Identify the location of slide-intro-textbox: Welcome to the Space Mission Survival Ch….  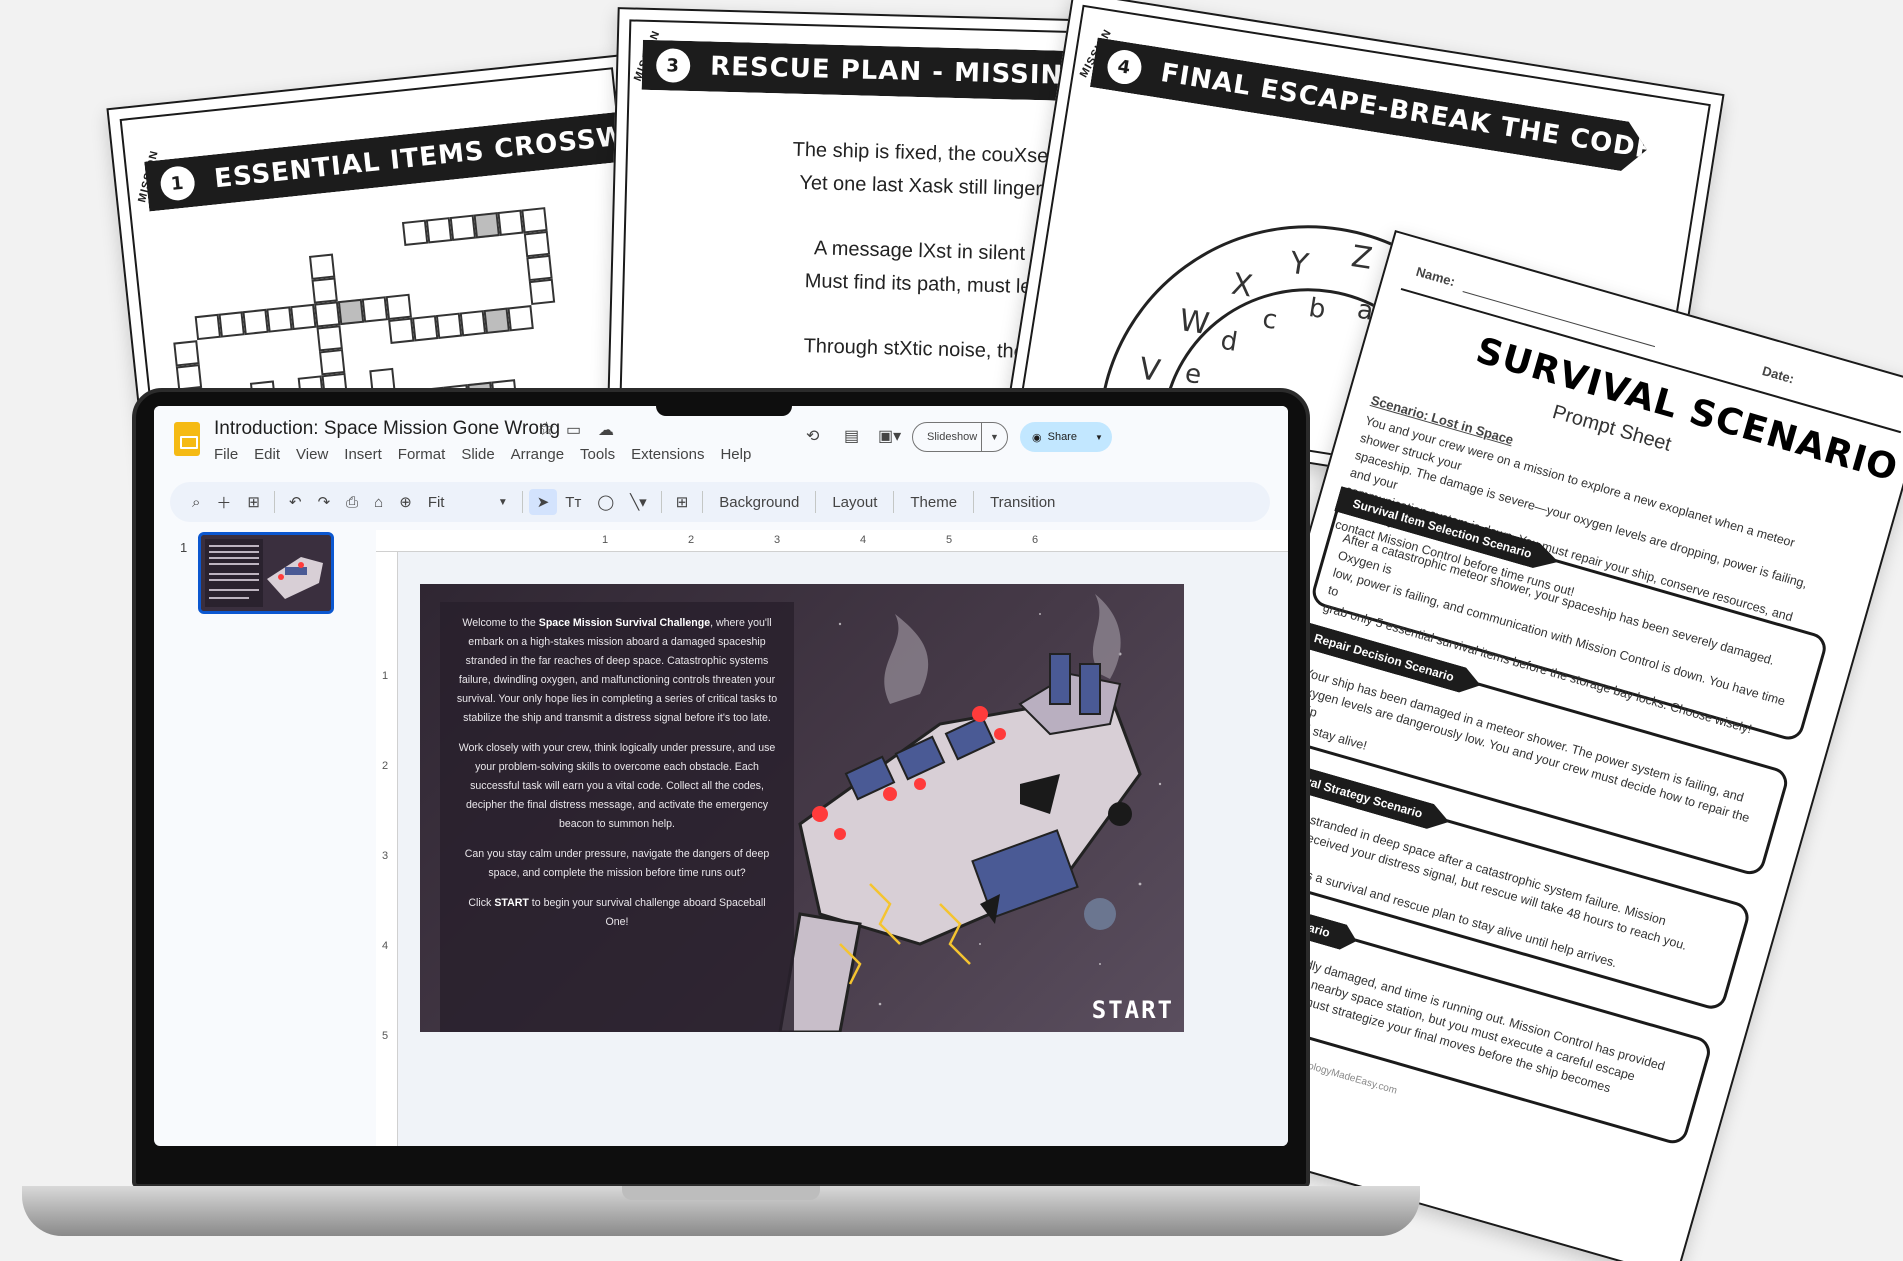
(617, 817).